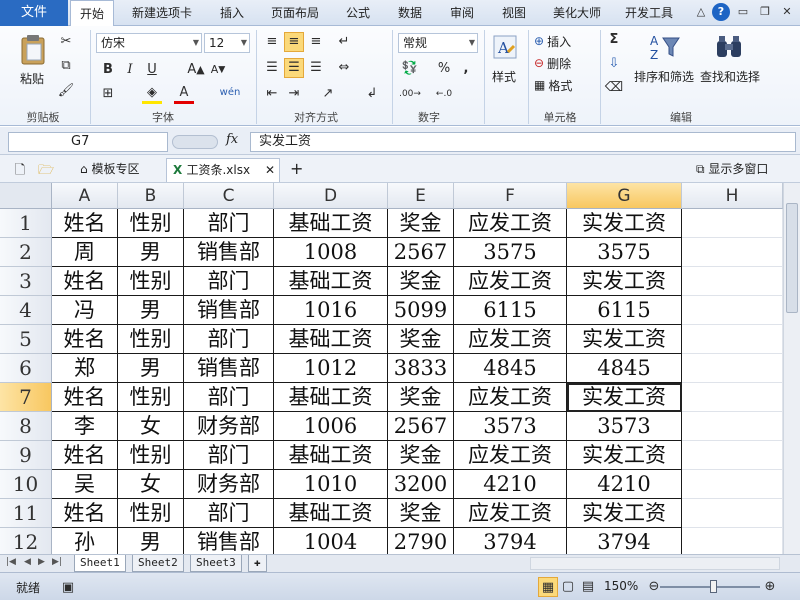 The image size is (800, 600). What do you see at coordinates (229, 513) in the screenshot?
I see `cell-c11: 部门` at bounding box center [229, 513].